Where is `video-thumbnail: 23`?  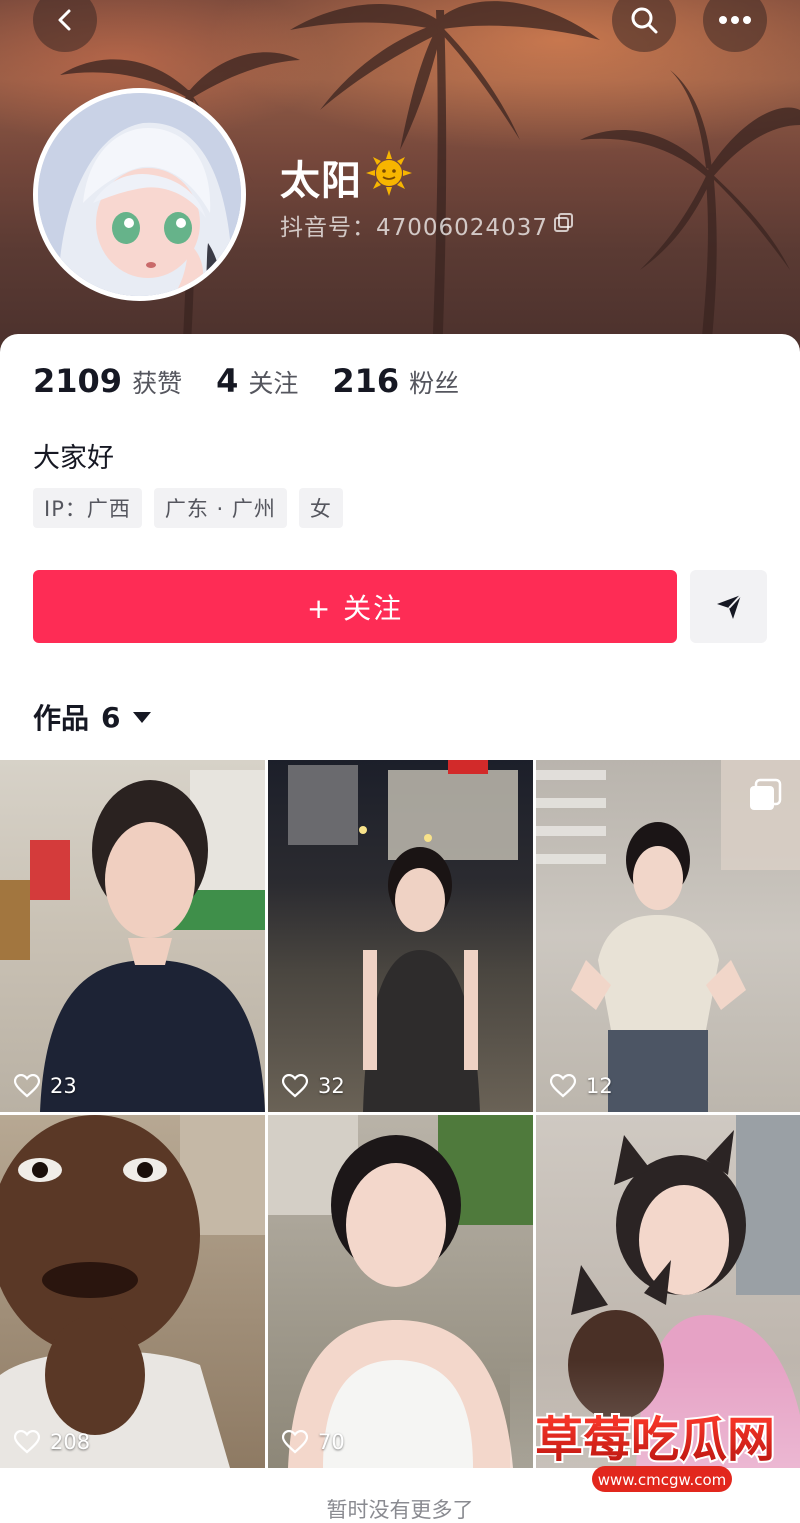 video-thumbnail: 23 is located at coordinates (132, 936).